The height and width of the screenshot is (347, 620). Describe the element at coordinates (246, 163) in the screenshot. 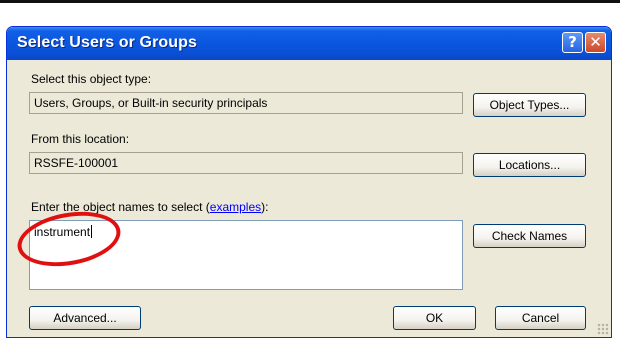

I see `location-field: RSSFE-100001` at that location.